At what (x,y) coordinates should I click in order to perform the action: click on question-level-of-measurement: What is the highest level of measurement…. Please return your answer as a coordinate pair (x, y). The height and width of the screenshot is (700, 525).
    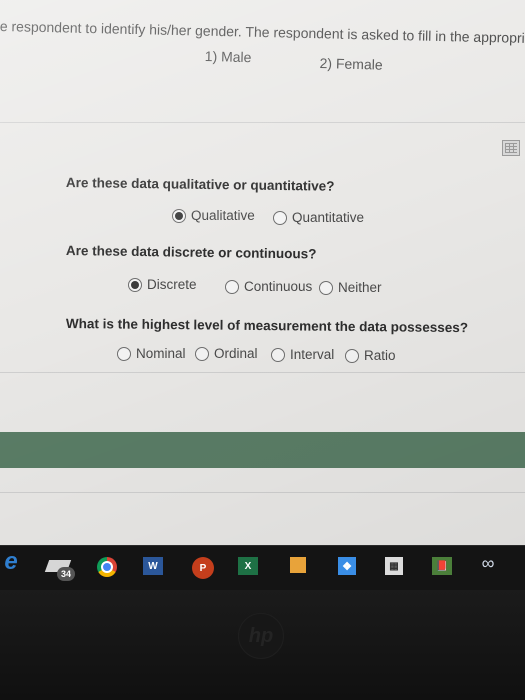
    Looking at the image, I should click on (267, 326).